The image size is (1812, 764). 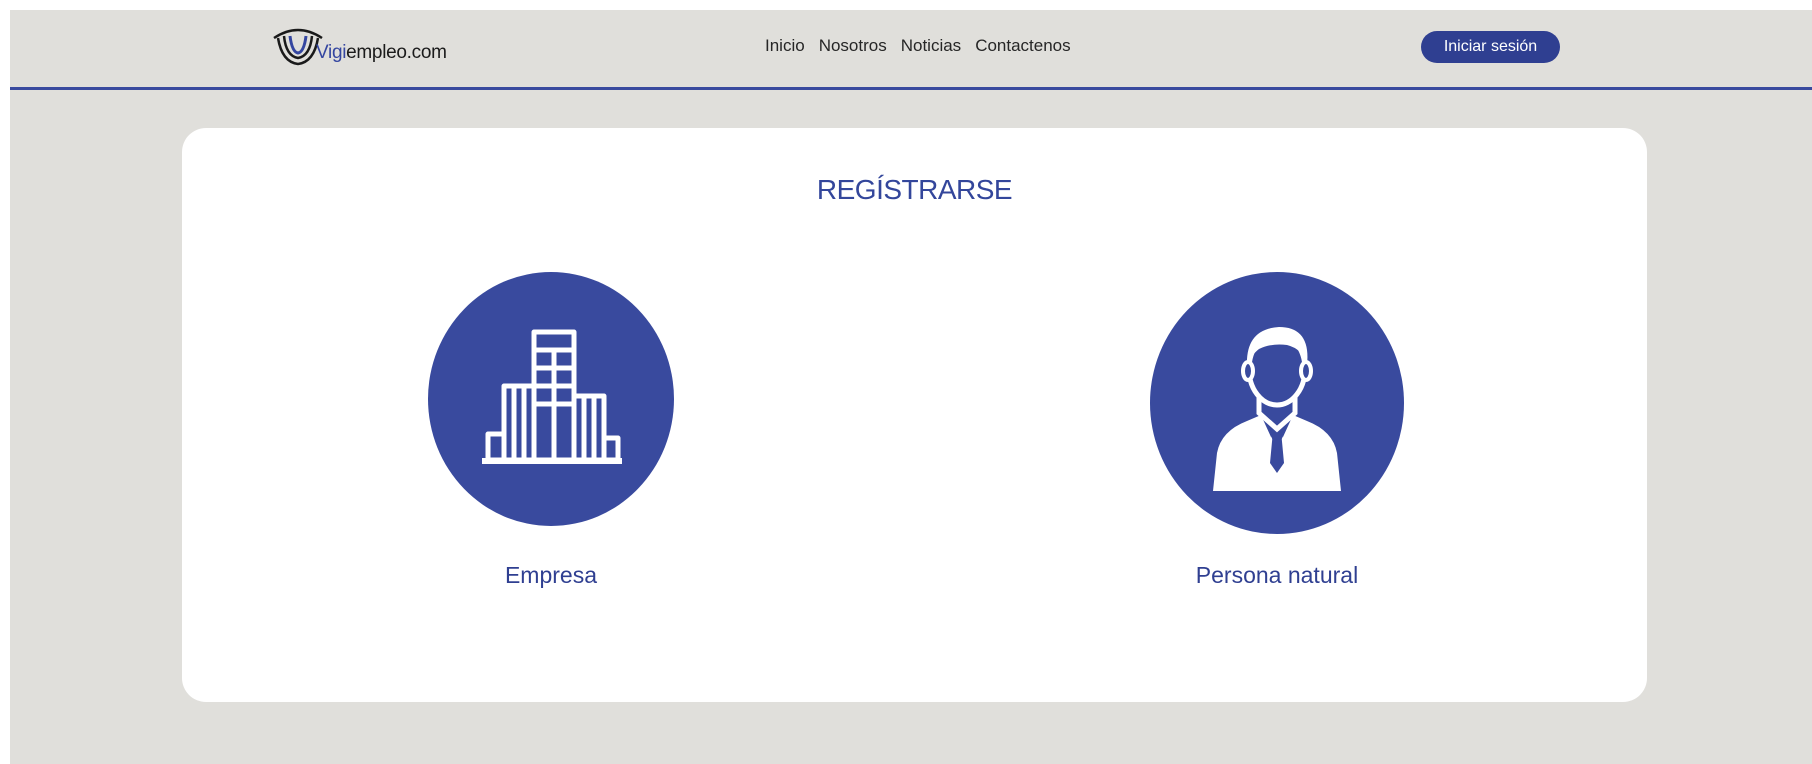 What do you see at coordinates (1490, 47) in the screenshot?
I see `login-button: Iniciar sesión` at bounding box center [1490, 47].